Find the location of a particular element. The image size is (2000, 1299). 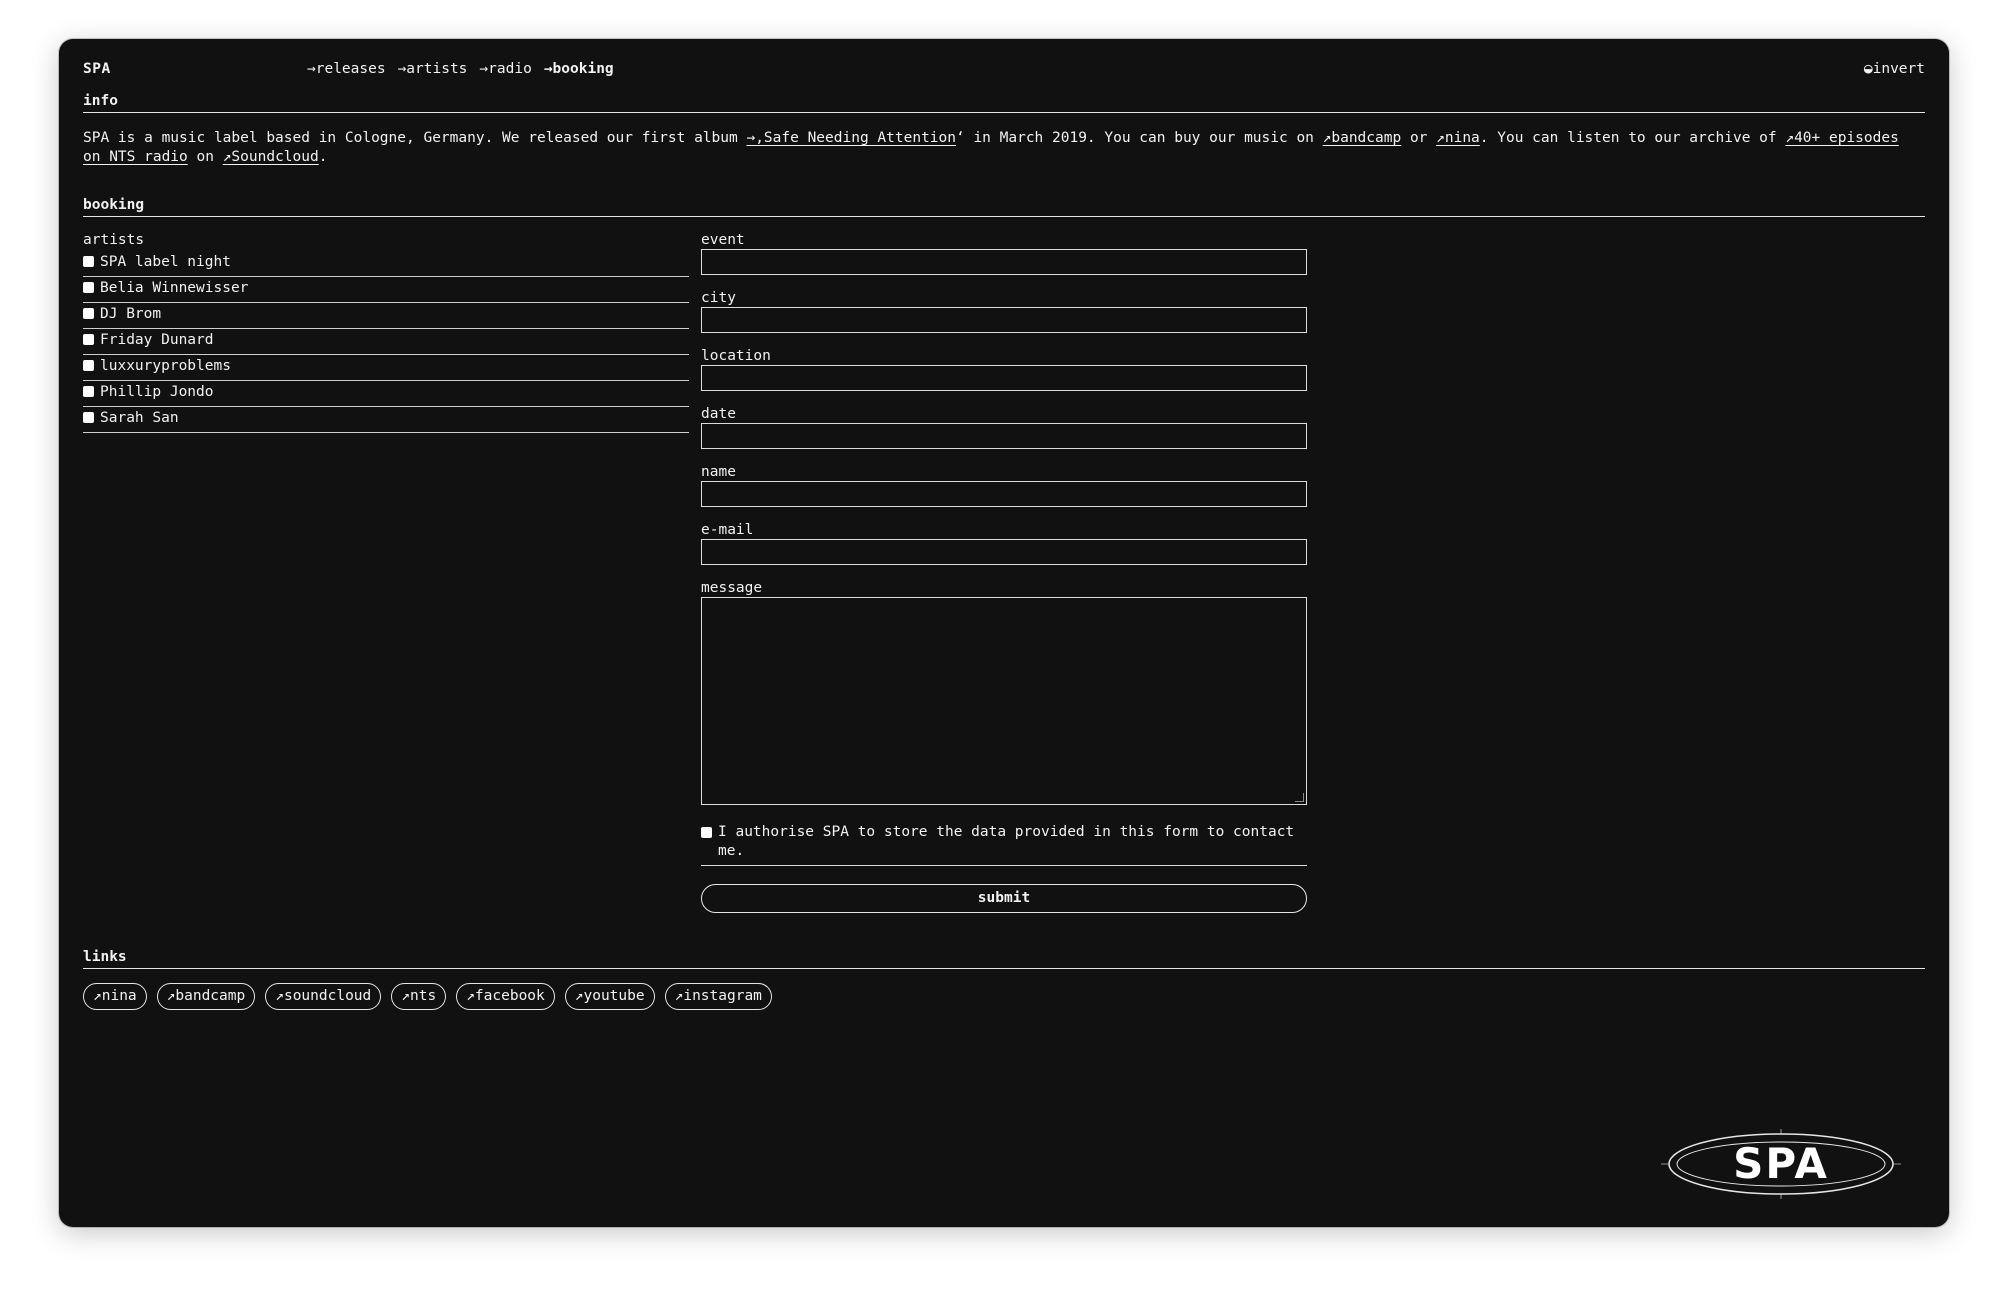

artist-option: Sarah San is located at coordinates (386, 420).